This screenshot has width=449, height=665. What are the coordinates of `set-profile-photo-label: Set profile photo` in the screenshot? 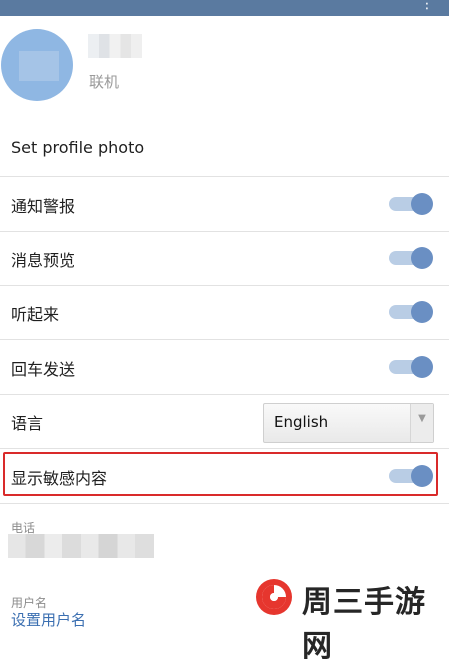 It's located at (78, 147).